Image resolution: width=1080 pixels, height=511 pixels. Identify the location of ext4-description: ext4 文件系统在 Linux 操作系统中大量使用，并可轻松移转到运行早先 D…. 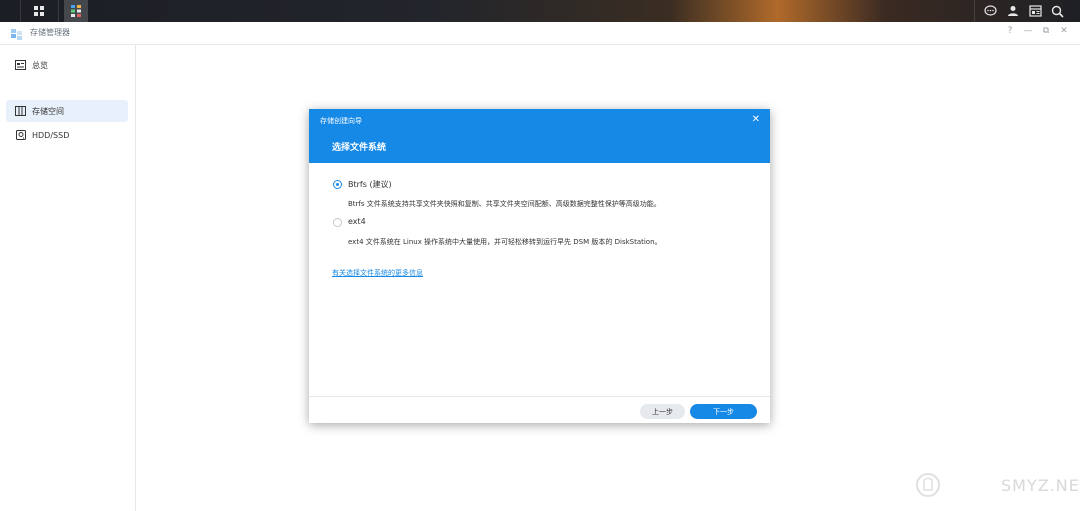
(505, 242).